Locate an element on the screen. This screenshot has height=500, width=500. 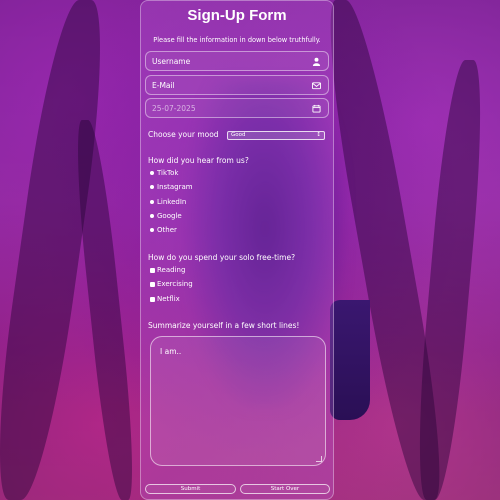
start-over-button: Start Over is located at coordinates (285, 489).